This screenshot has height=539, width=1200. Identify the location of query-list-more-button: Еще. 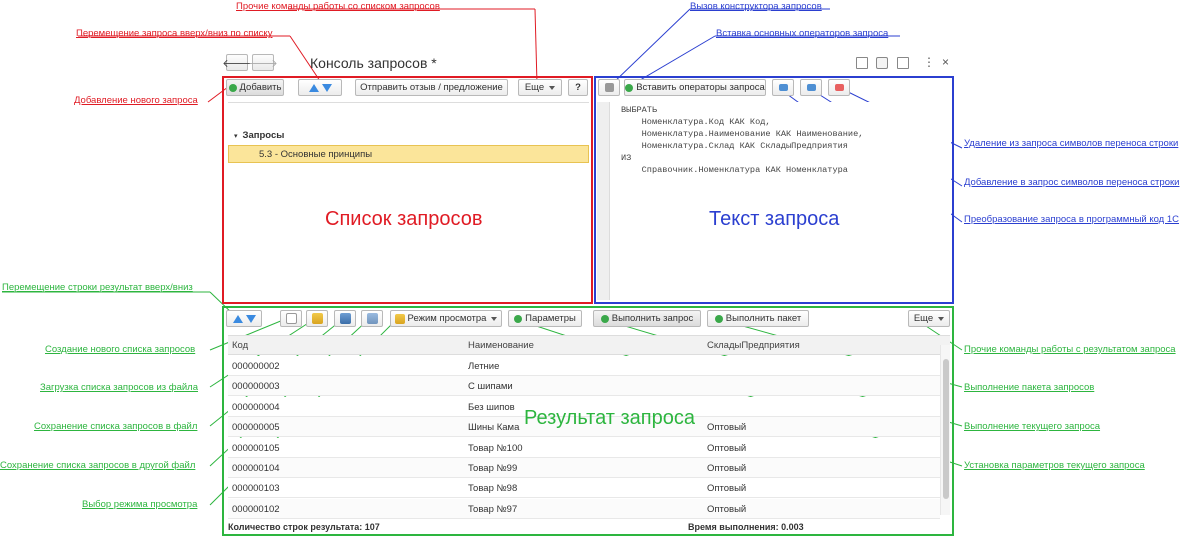
(540, 87).